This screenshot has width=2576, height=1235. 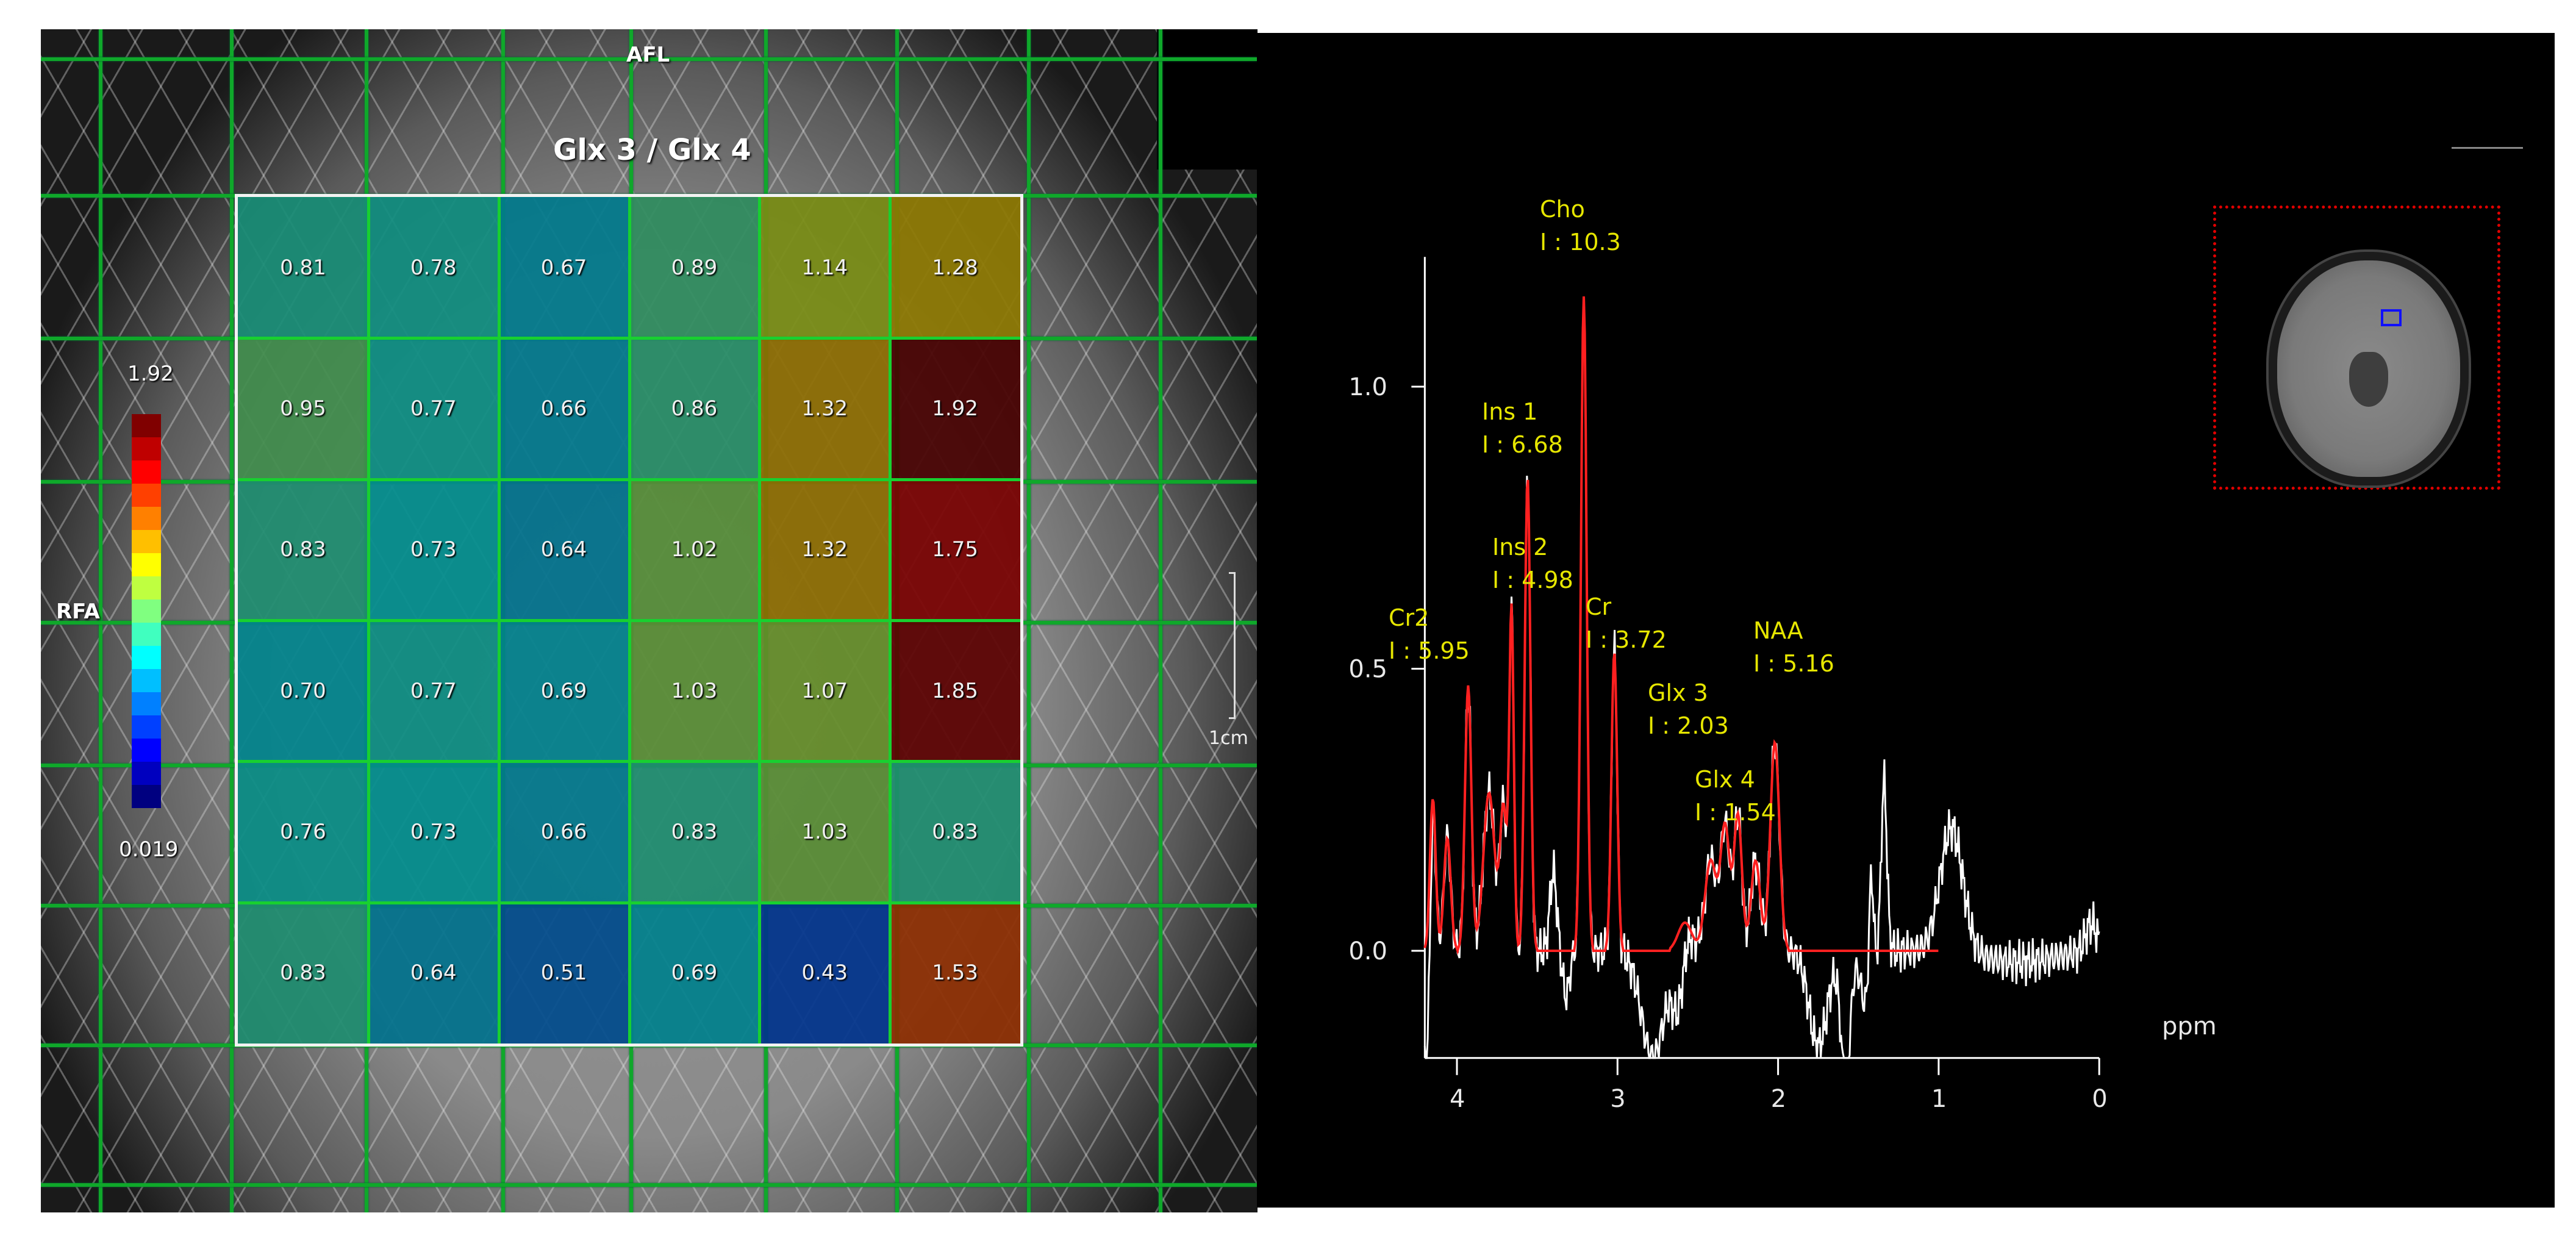 What do you see at coordinates (303, 691) in the screenshot?
I see `heatmap-cell: 0.70` at bounding box center [303, 691].